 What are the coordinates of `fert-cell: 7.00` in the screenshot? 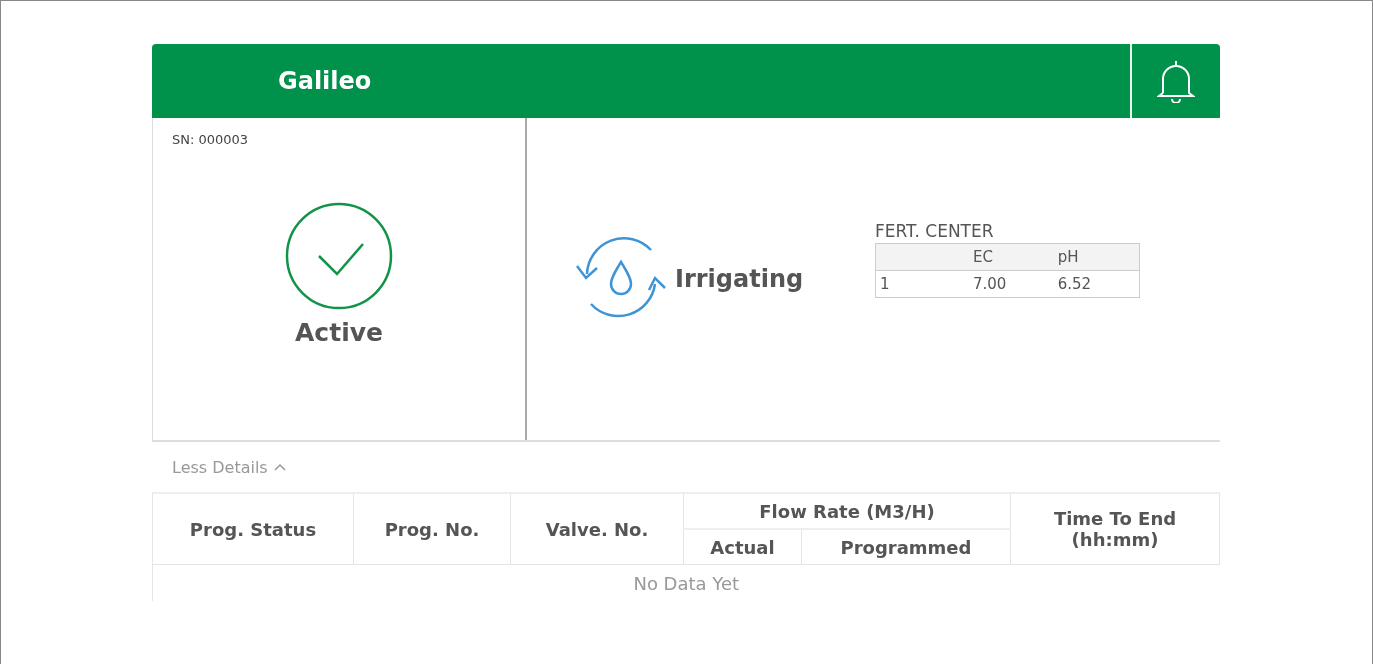 It's located at (1011, 283).